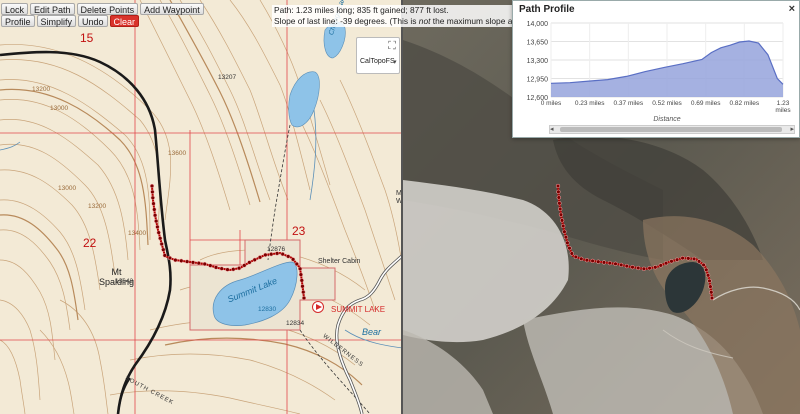 This screenshot has width=800, height=414. I want to click on simplify-button: Simplify, so click(56, 21).